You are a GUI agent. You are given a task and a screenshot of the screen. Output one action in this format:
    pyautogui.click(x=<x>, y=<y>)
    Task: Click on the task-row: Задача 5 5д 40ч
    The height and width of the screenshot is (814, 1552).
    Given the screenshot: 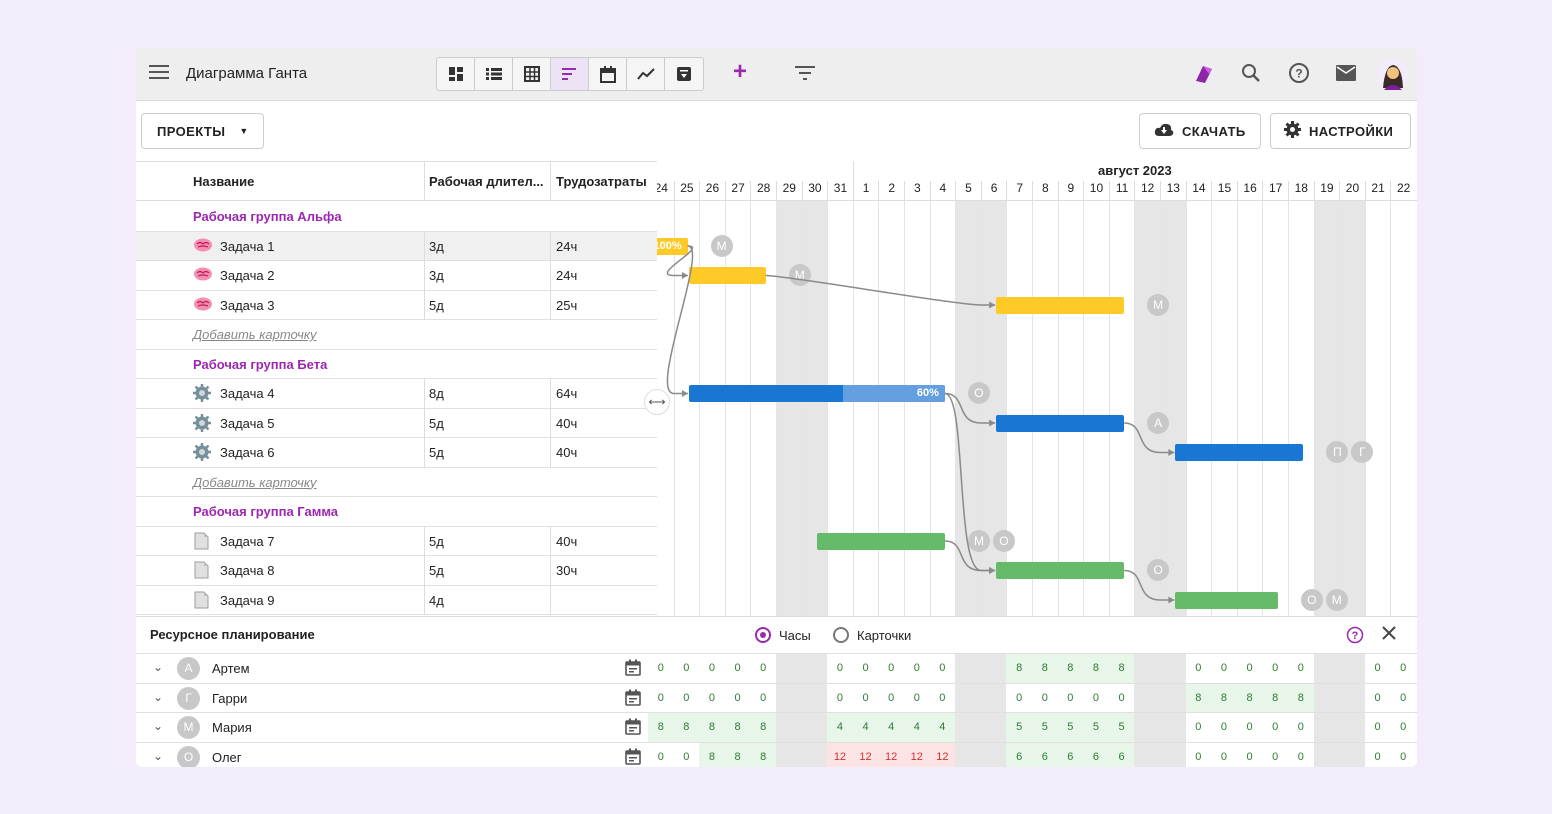 What is the action you would take?
    pyautogui.click(x=396, y=423)
    